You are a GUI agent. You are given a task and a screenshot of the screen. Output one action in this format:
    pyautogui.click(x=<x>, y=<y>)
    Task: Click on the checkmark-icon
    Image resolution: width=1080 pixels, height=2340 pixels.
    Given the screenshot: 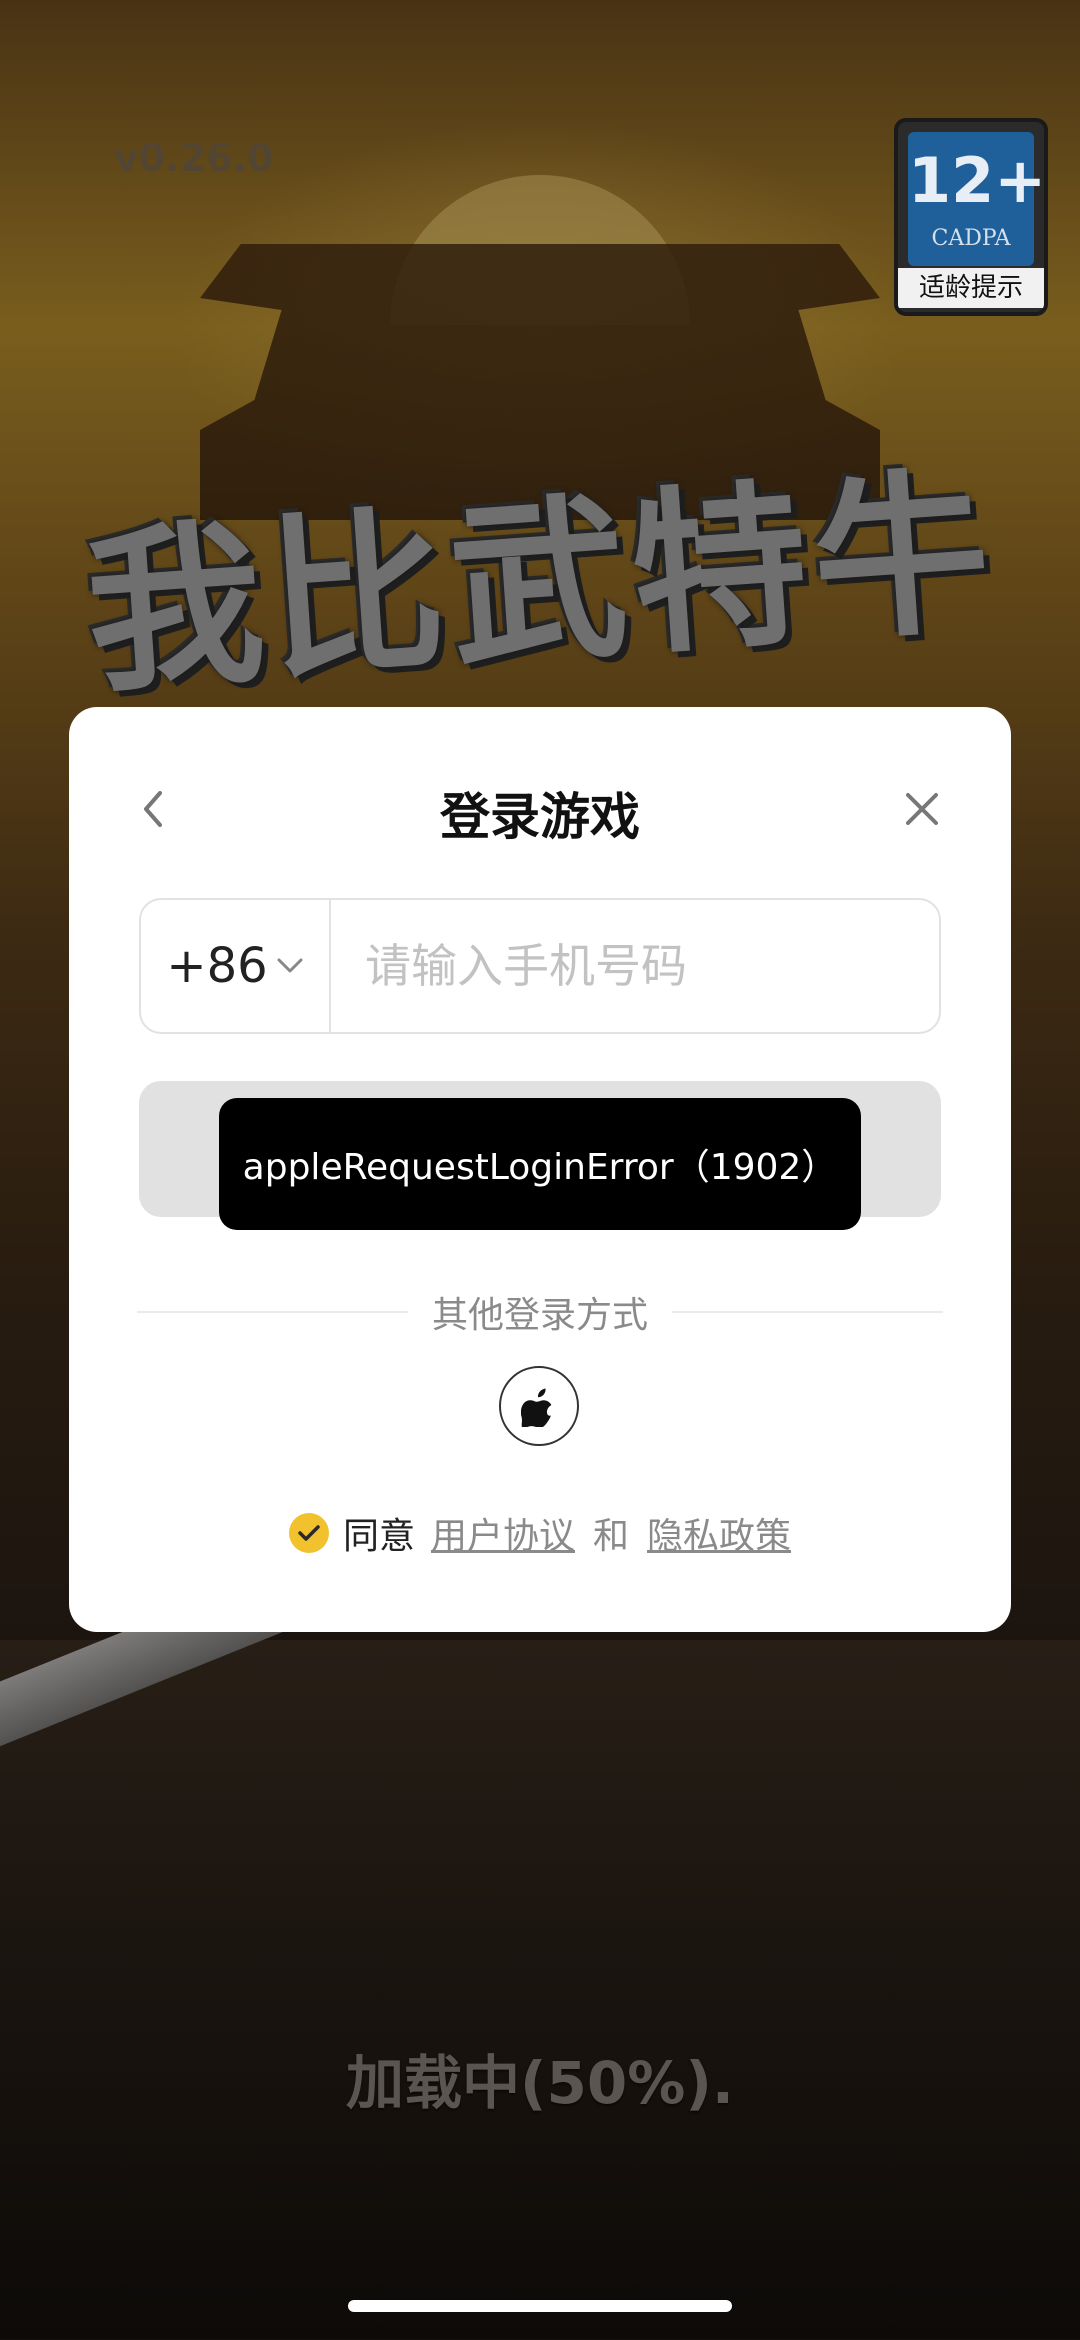 What is the action you would take?
    pyautogui.click(x=309, y=1533)
    